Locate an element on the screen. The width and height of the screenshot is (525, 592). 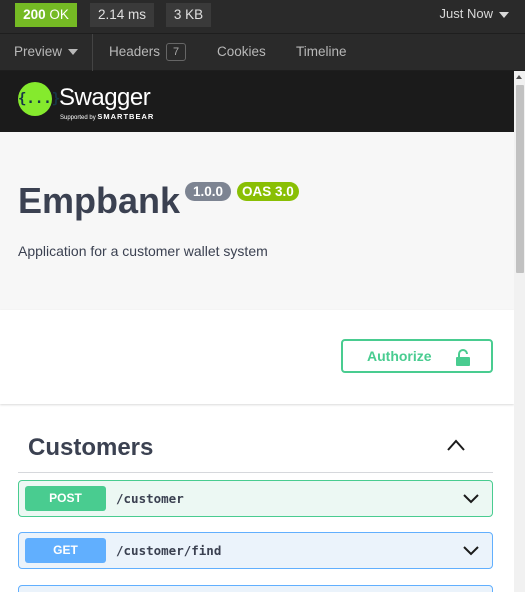
operation-get-customer-find: GET /customer/find is located at coordinates (255, 550).